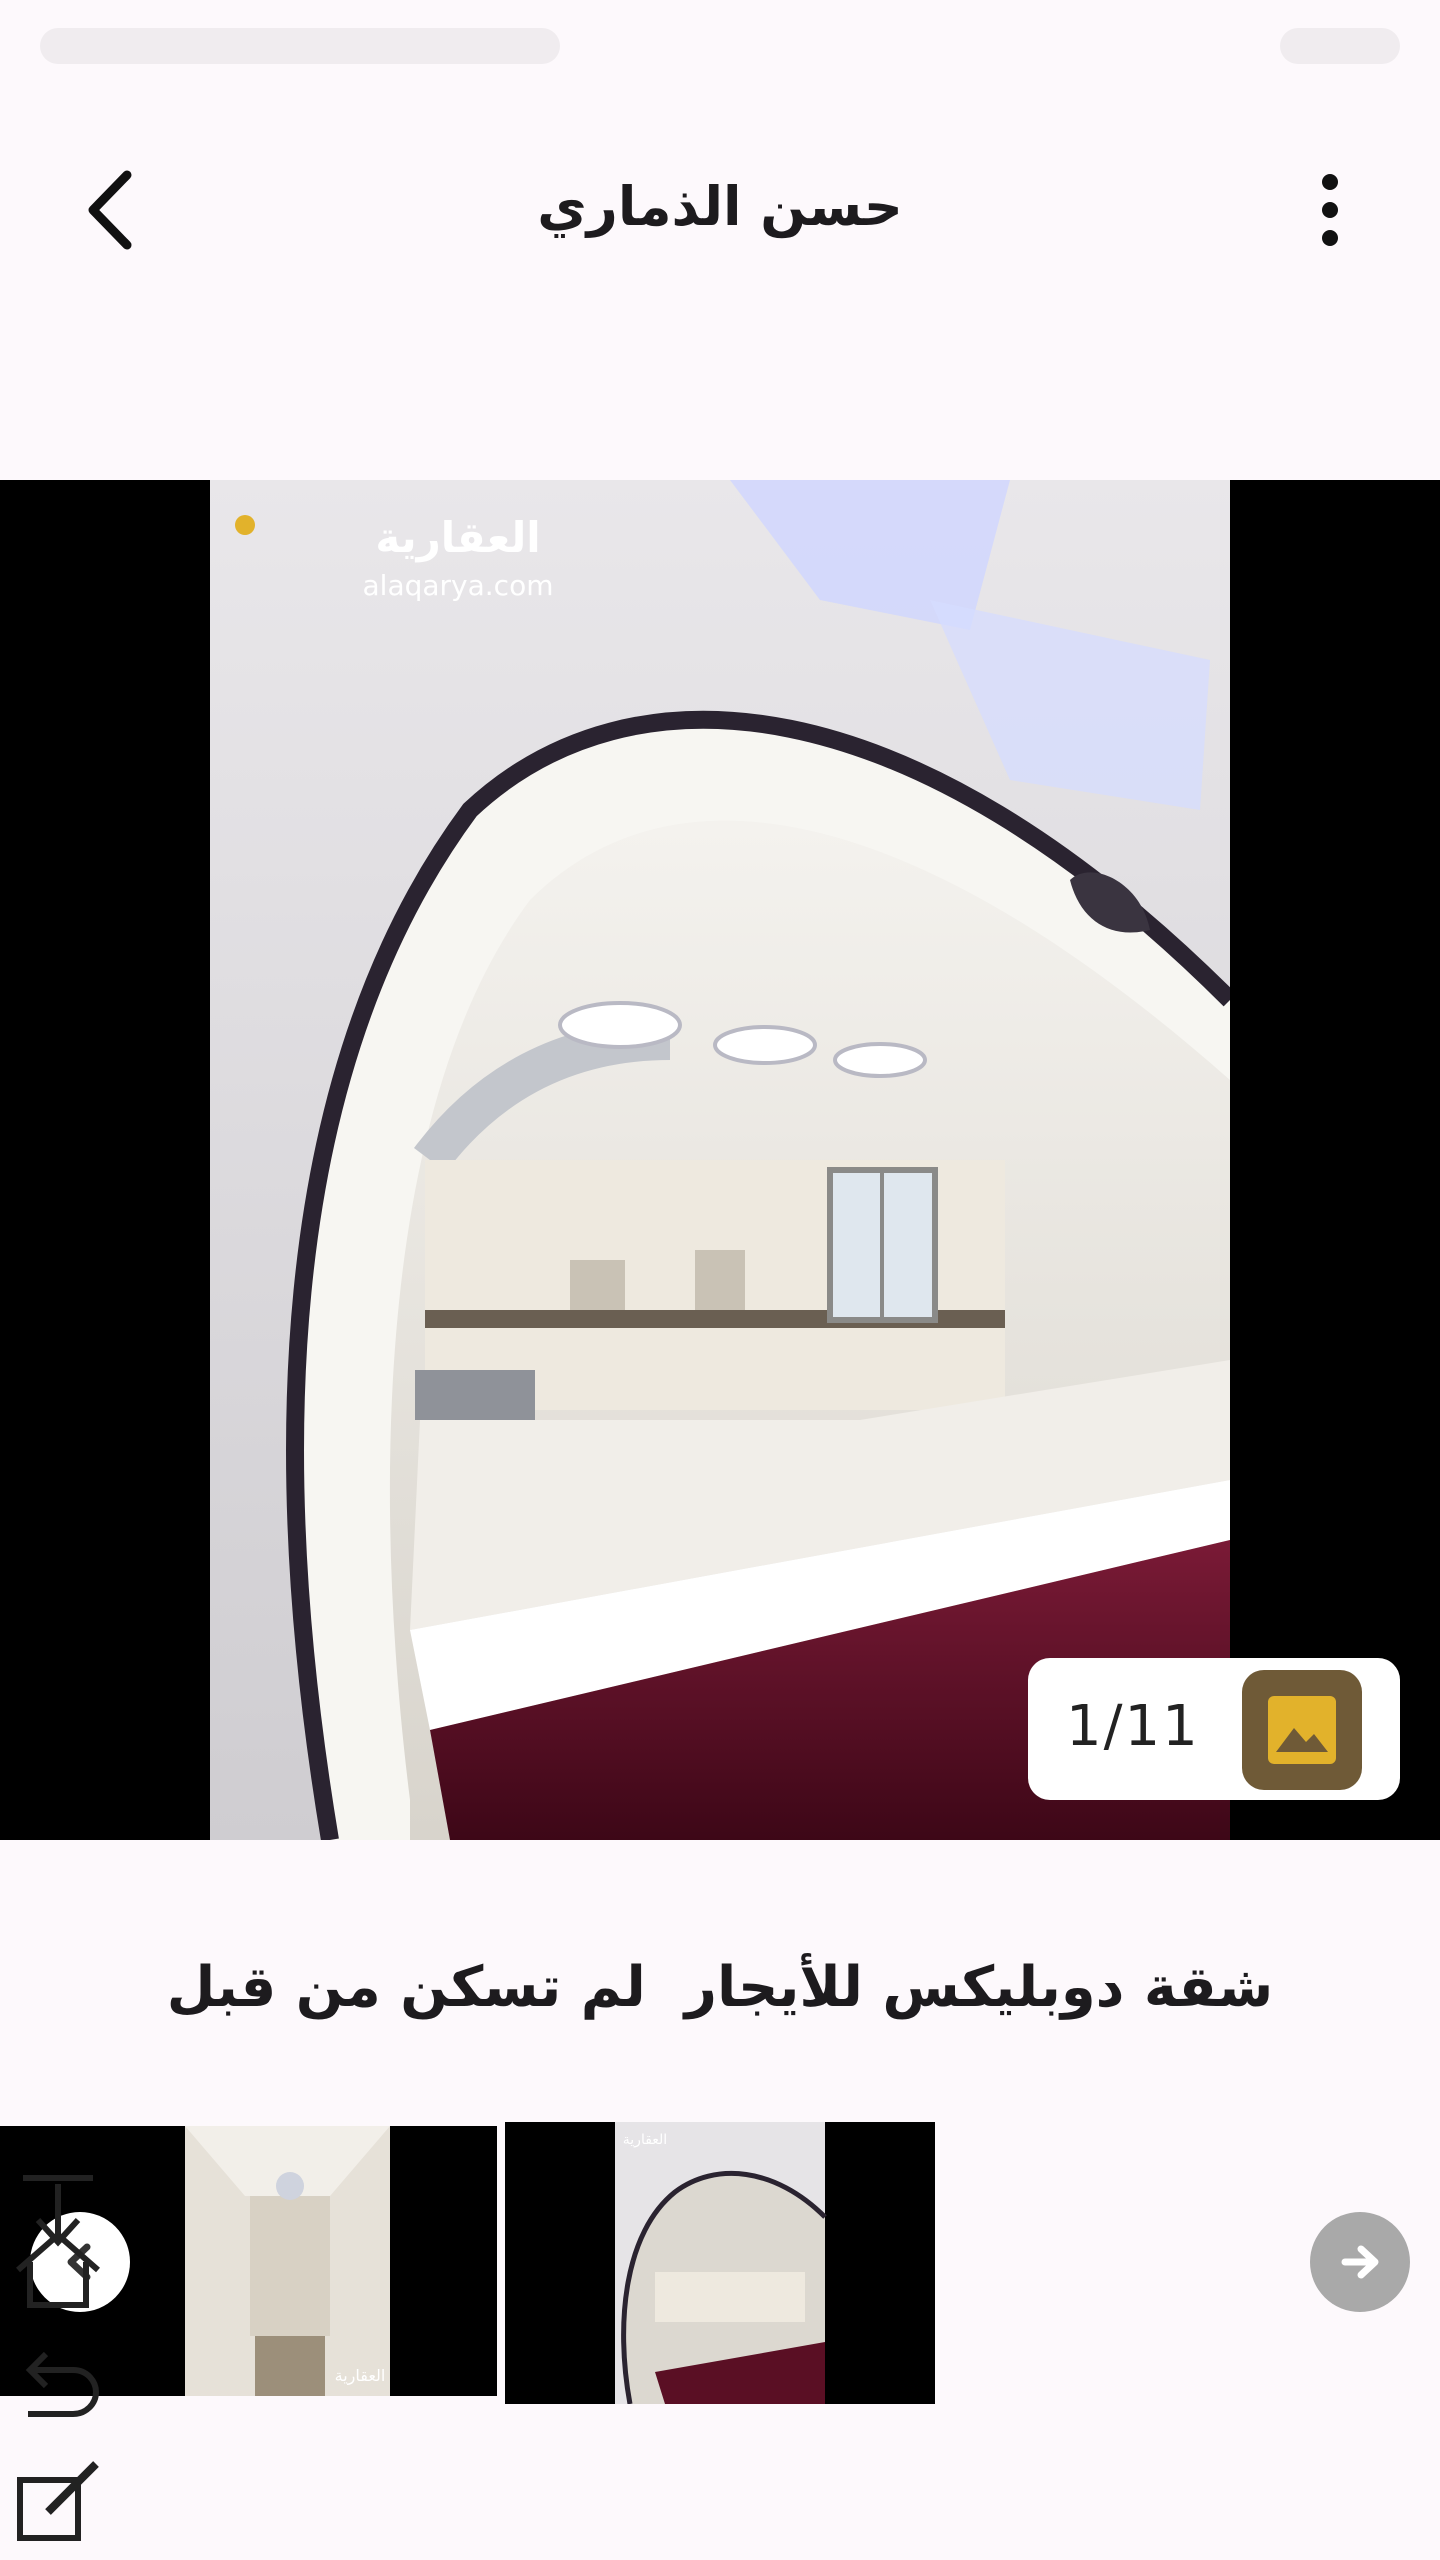 The height and width of the screenshot is (2560, 1440). Describe the element at coordinates (457, 537) in the screenshot. I see `watermark-brand: العقارية` at that location.